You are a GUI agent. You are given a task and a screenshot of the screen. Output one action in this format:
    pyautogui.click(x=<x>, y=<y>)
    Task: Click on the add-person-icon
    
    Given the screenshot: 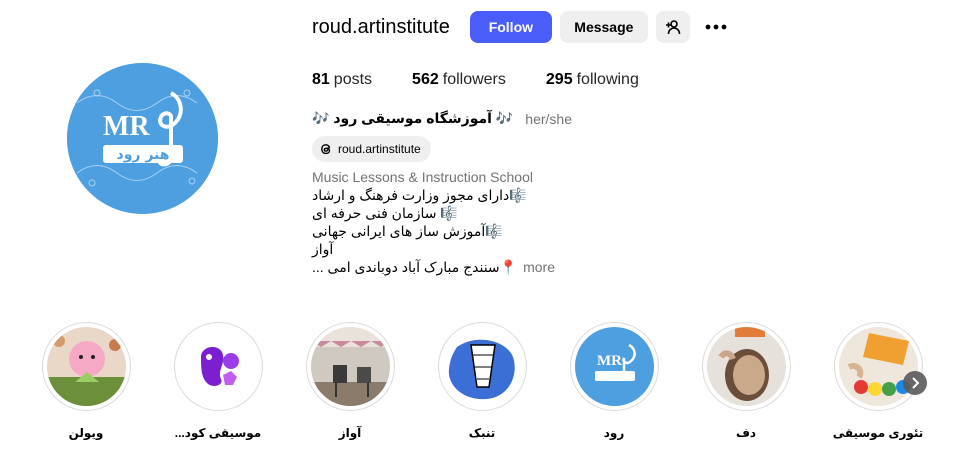 What is the action you would take?
    pyautogui.click(x=673, y=27)
    